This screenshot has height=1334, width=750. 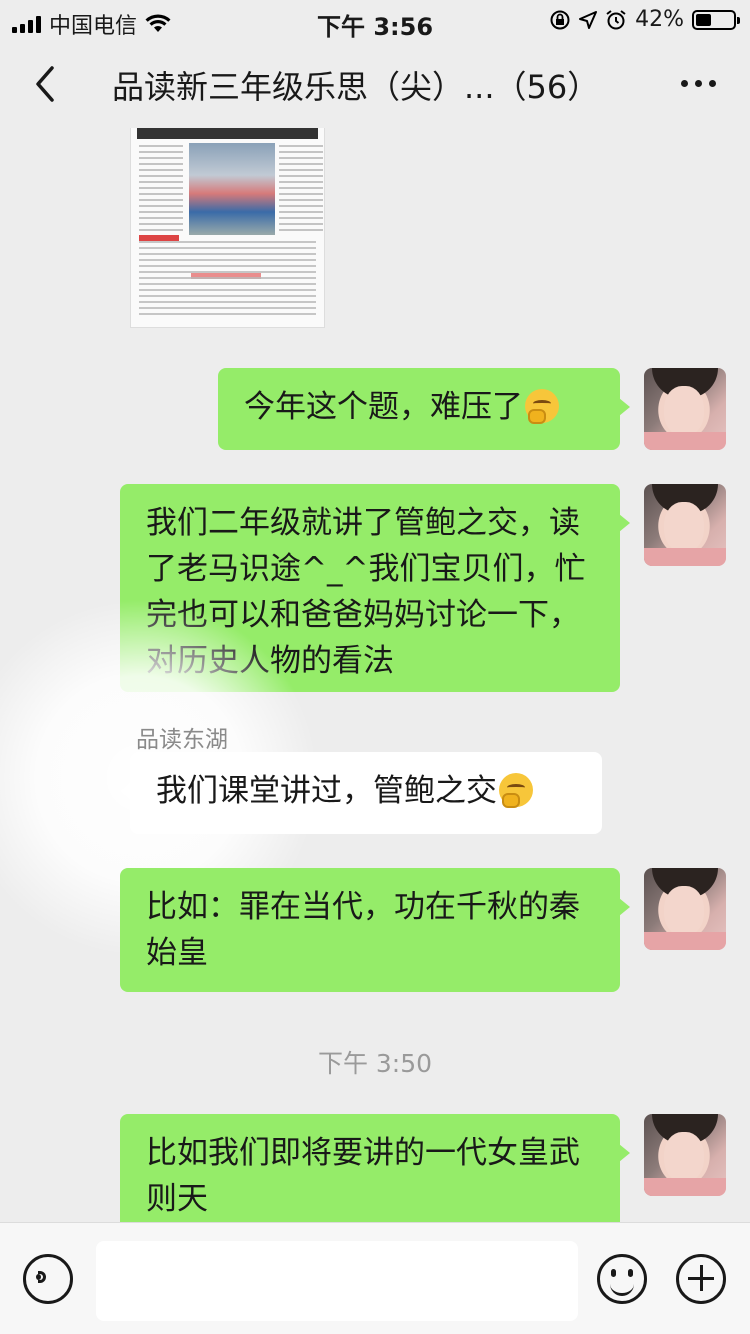 What do you see at coordinates (326, 791) in the screenshot?
I see `message-text: 我们课堂讲过，管鲍之交` at bounding box center [326, 791].